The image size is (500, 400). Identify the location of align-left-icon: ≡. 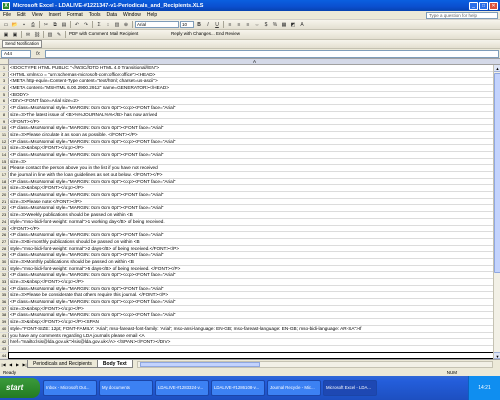
(230, 25).